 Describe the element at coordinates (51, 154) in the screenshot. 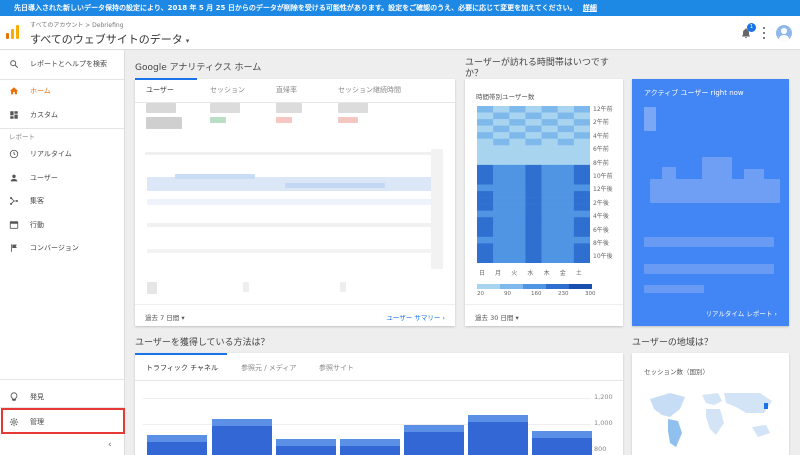

I see `sidebar-item-label: リアルタイム` at that location.